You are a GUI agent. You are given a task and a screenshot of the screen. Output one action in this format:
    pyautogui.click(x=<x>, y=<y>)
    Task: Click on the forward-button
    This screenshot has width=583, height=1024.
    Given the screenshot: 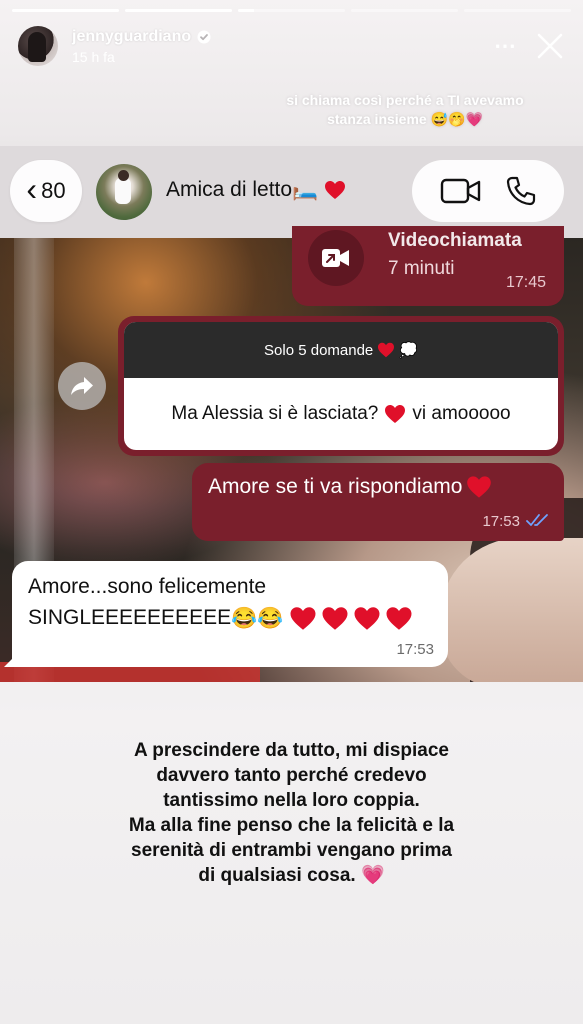 What is the action you would take?
    pyautogui.click(x=82, y=386)
    